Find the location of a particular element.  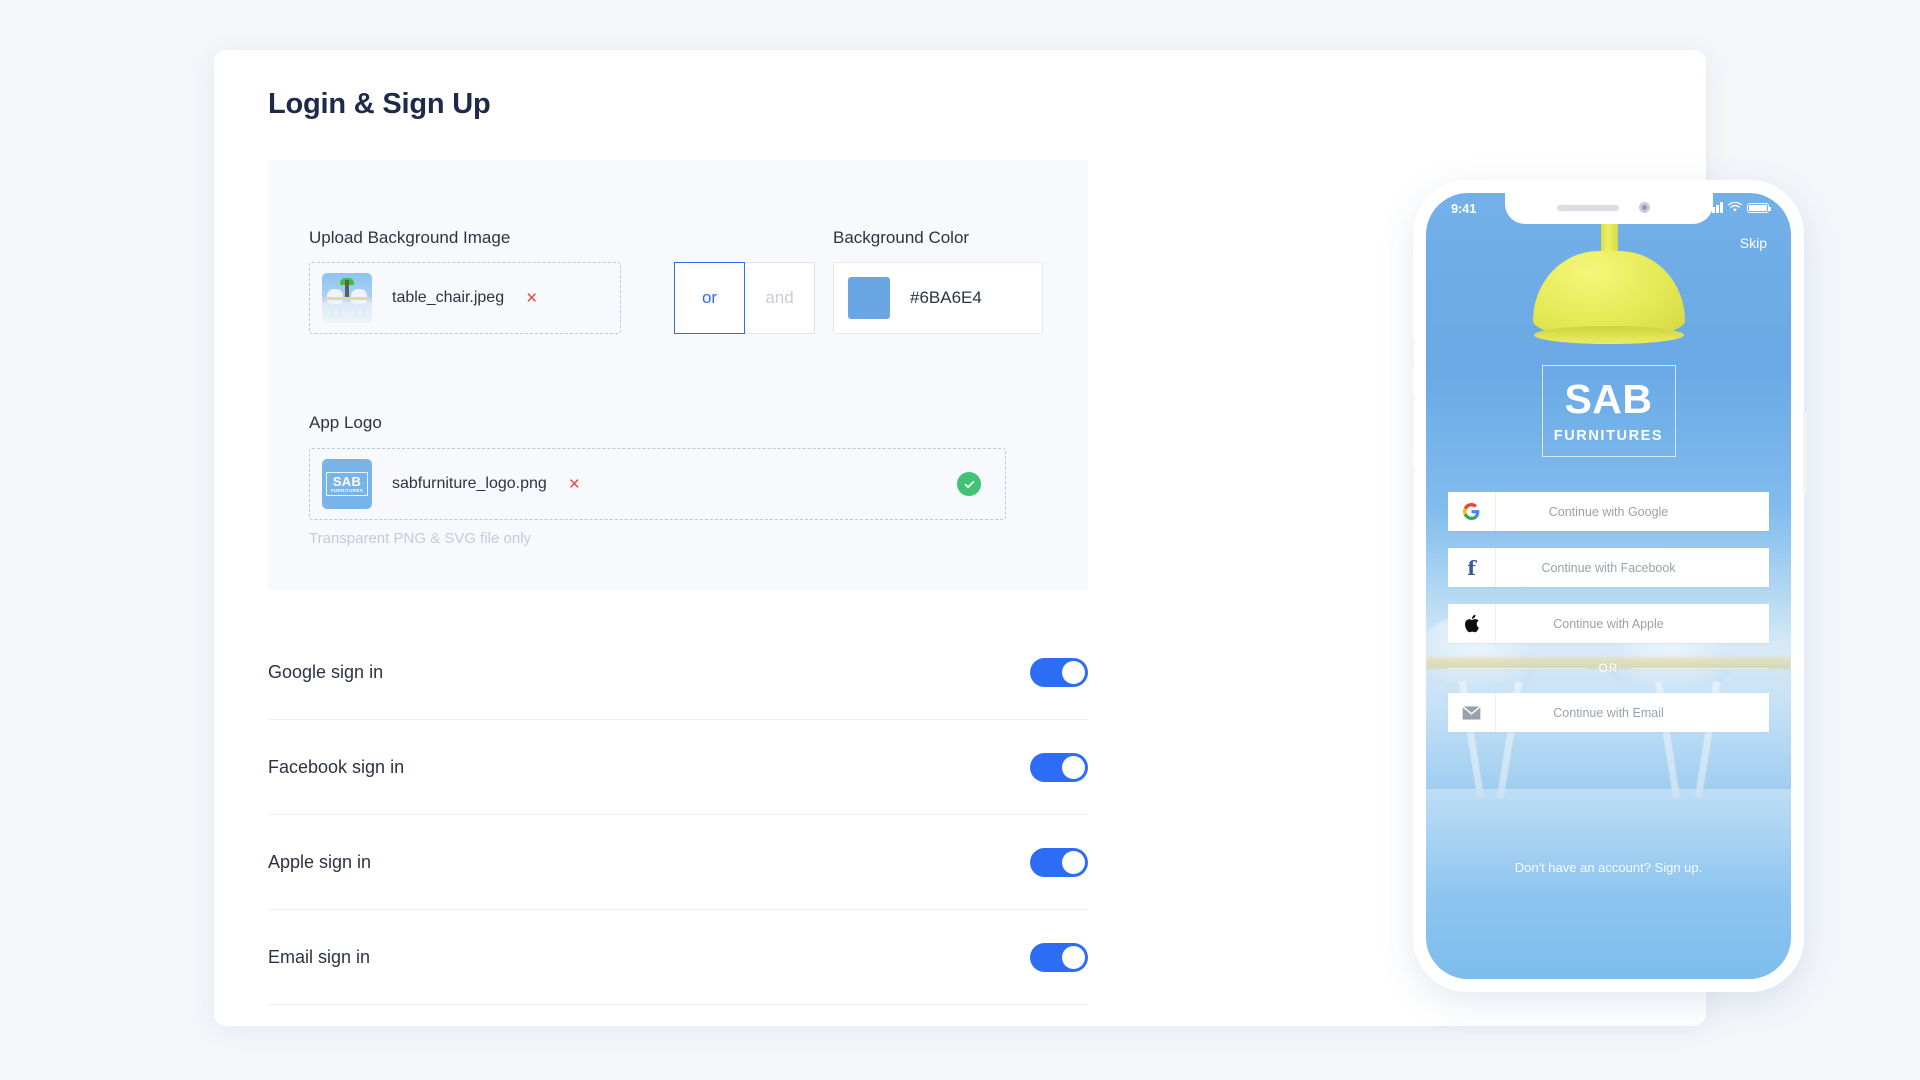

toggle-row-facebook-sign-in: Facebook sign in is located at coordinates (678, 767).